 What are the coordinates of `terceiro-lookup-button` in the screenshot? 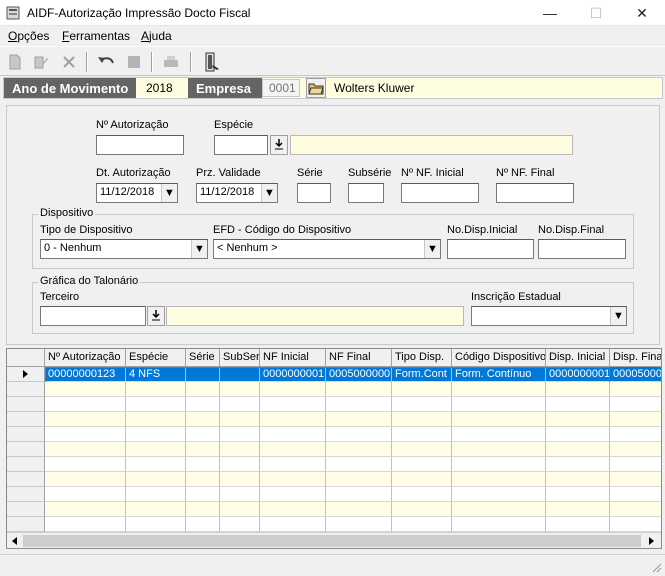 It's located at (156, 316).